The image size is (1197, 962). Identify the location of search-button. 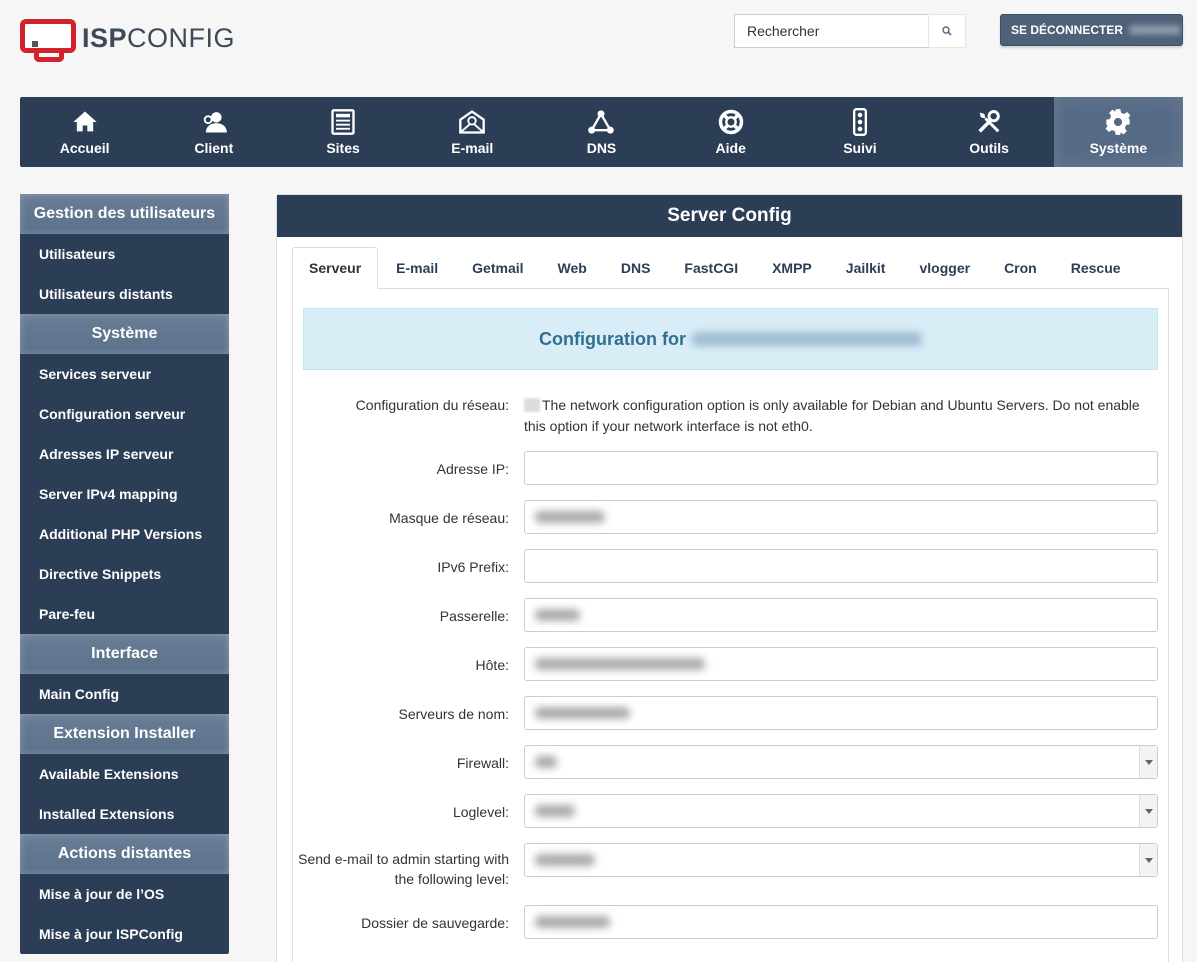
(947, 31).